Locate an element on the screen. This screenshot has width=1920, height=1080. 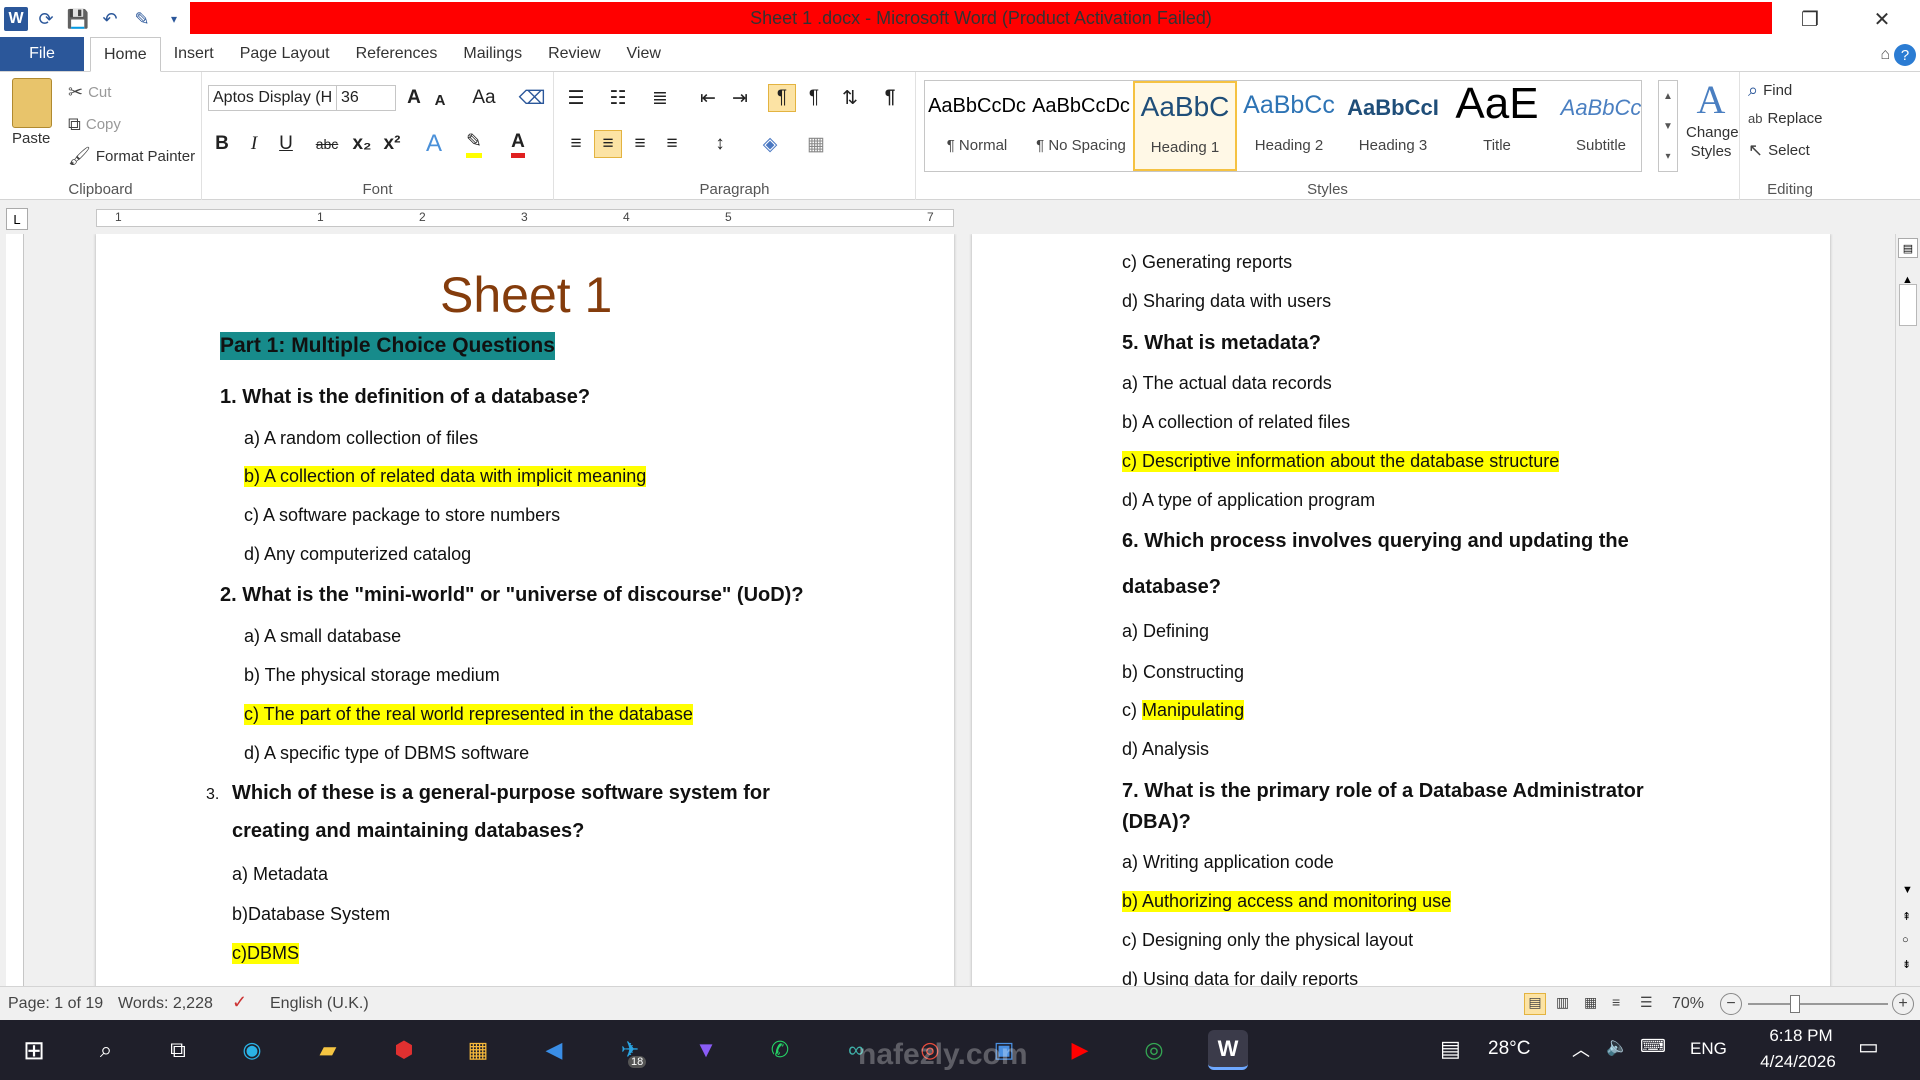
align-right-icon: ≡ is located at coordinates (640, 144).